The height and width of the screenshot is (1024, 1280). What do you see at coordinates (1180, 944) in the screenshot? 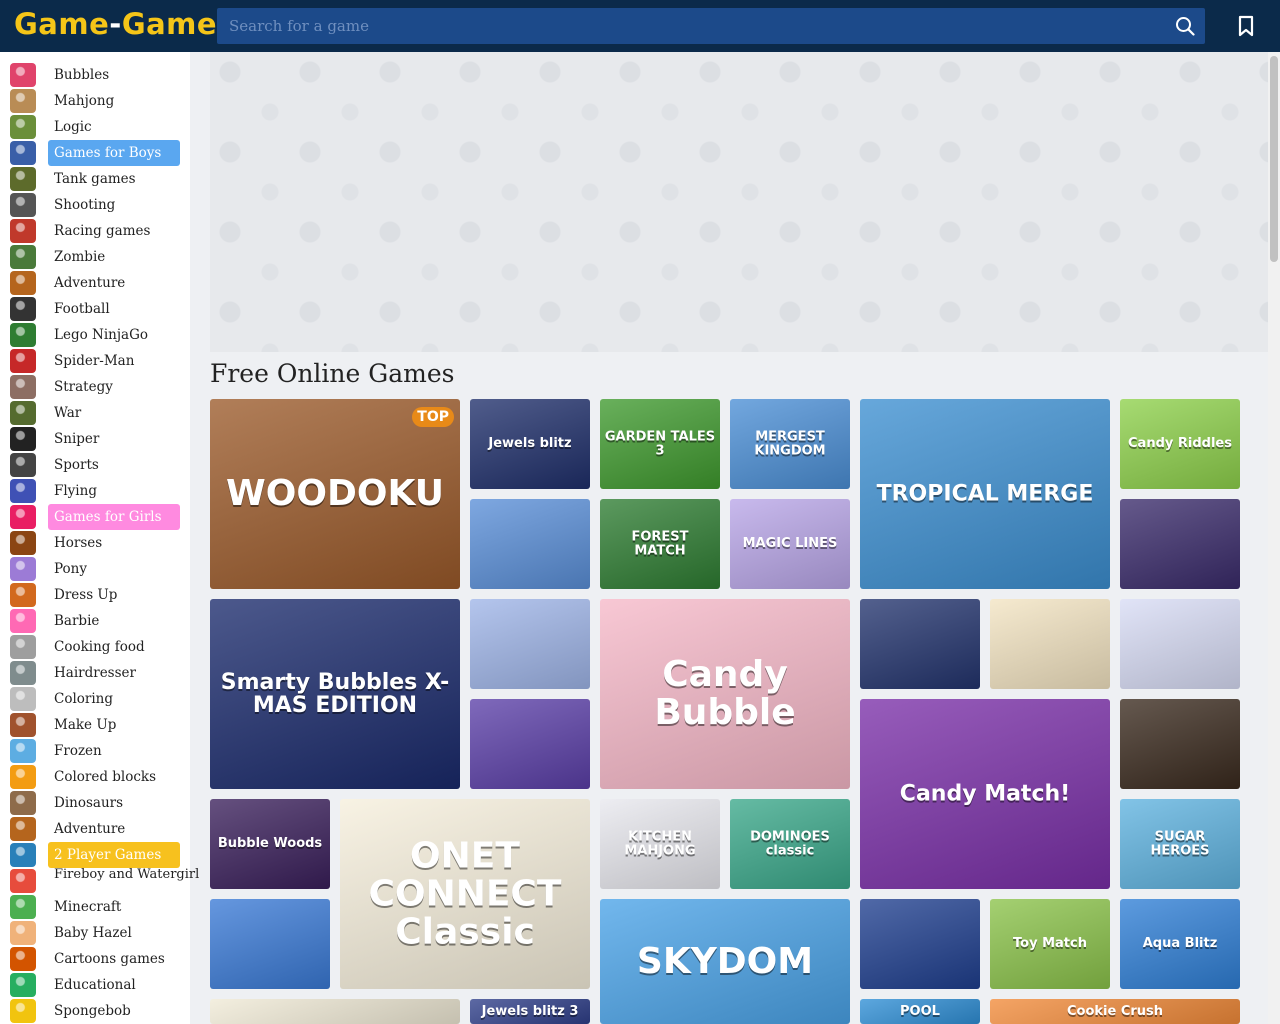
I see `game-tile: Aqua Blitz` at bounding box center [1180, 944].